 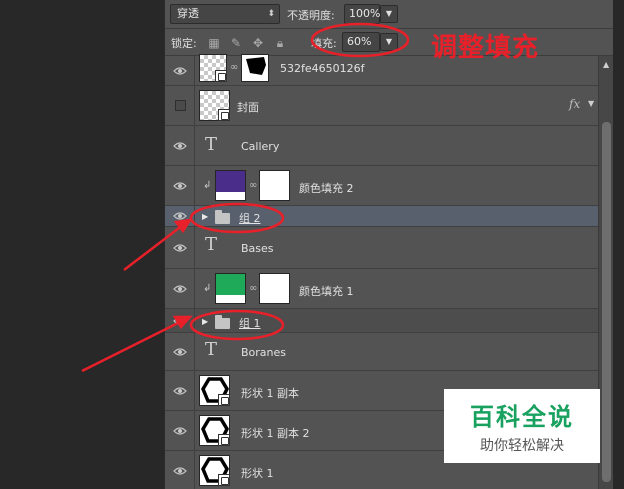 I want to click on layer-row-bases: T Bases, so click(x=381, y=248).